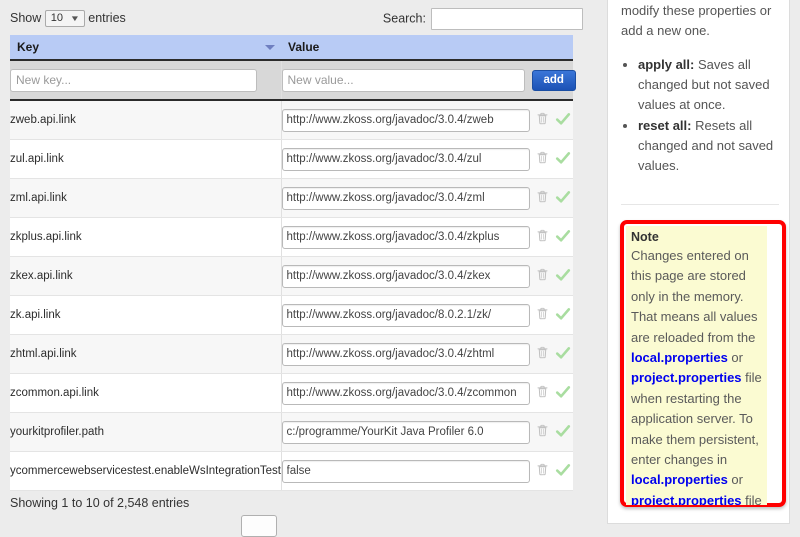 This screenshot has width=800, height=537. What do you see at coordinates (146, 120) in the screenshot?
I see `row-key-cell: zweb.api.link` at bounding box center [146, 120].